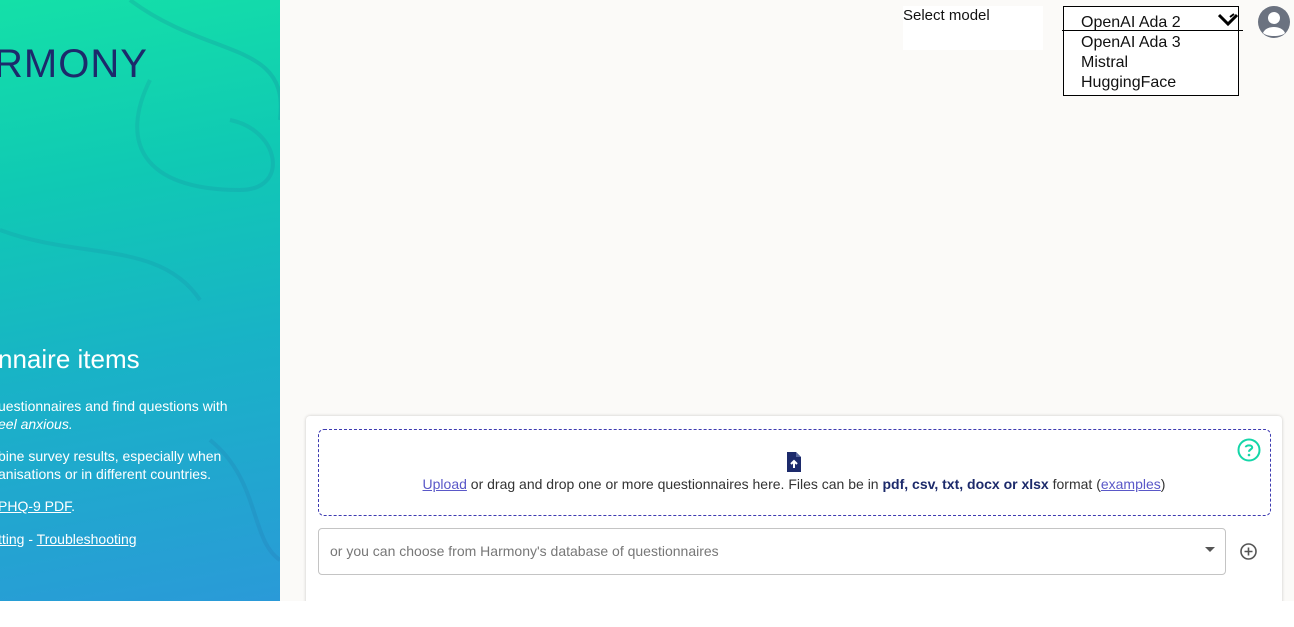 Image resolution: width=1294 pixels, height=627 pixels. I want to click on upload-close-paren: ), so click(1163, 484).